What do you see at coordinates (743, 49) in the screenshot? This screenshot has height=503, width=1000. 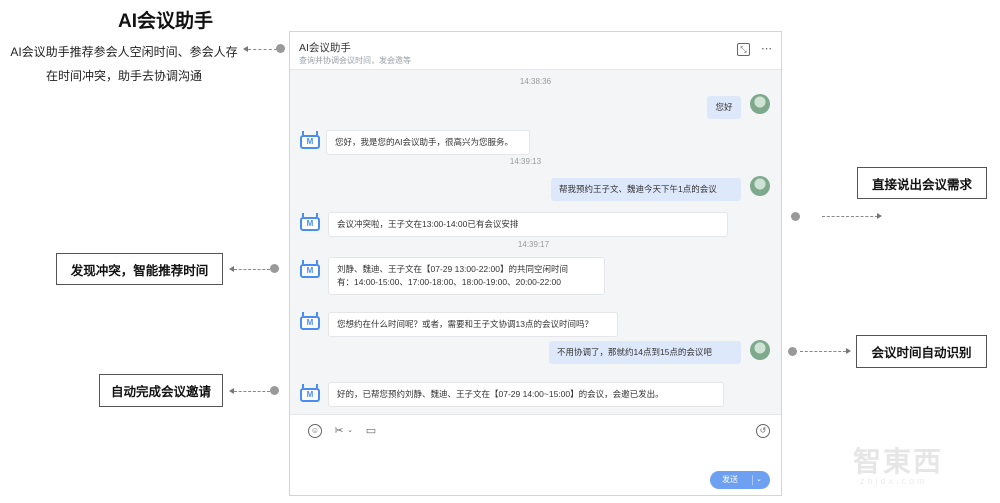 I see `window-toggle-icon: ⤡` at bounding box center [743, 49].